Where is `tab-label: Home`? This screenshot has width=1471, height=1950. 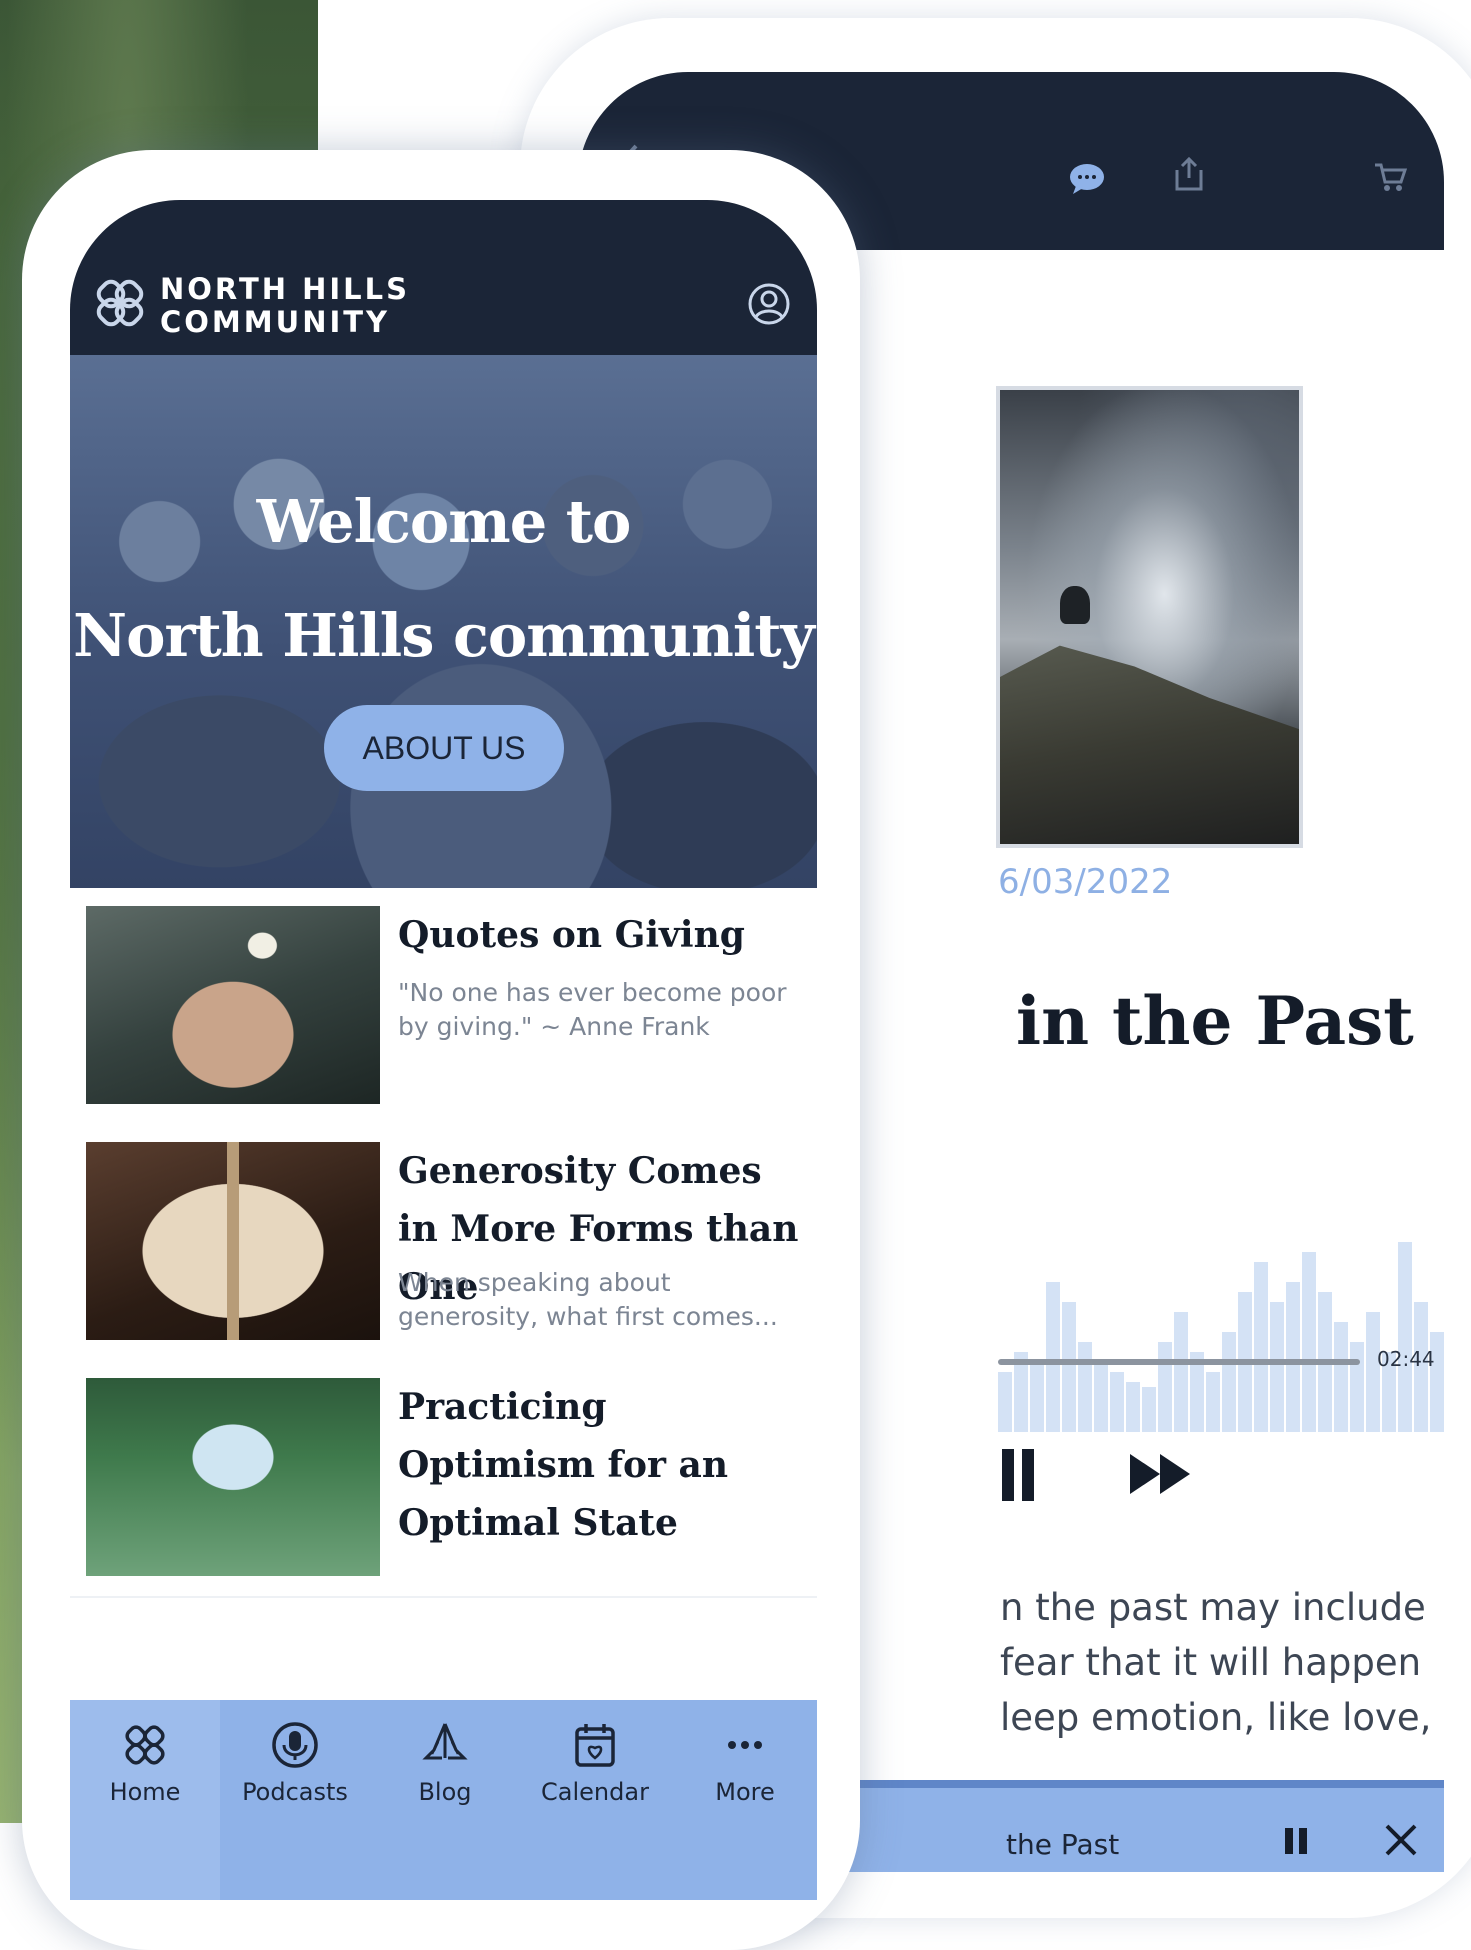
tab-label: Home is located at coordinates (145, 1792).